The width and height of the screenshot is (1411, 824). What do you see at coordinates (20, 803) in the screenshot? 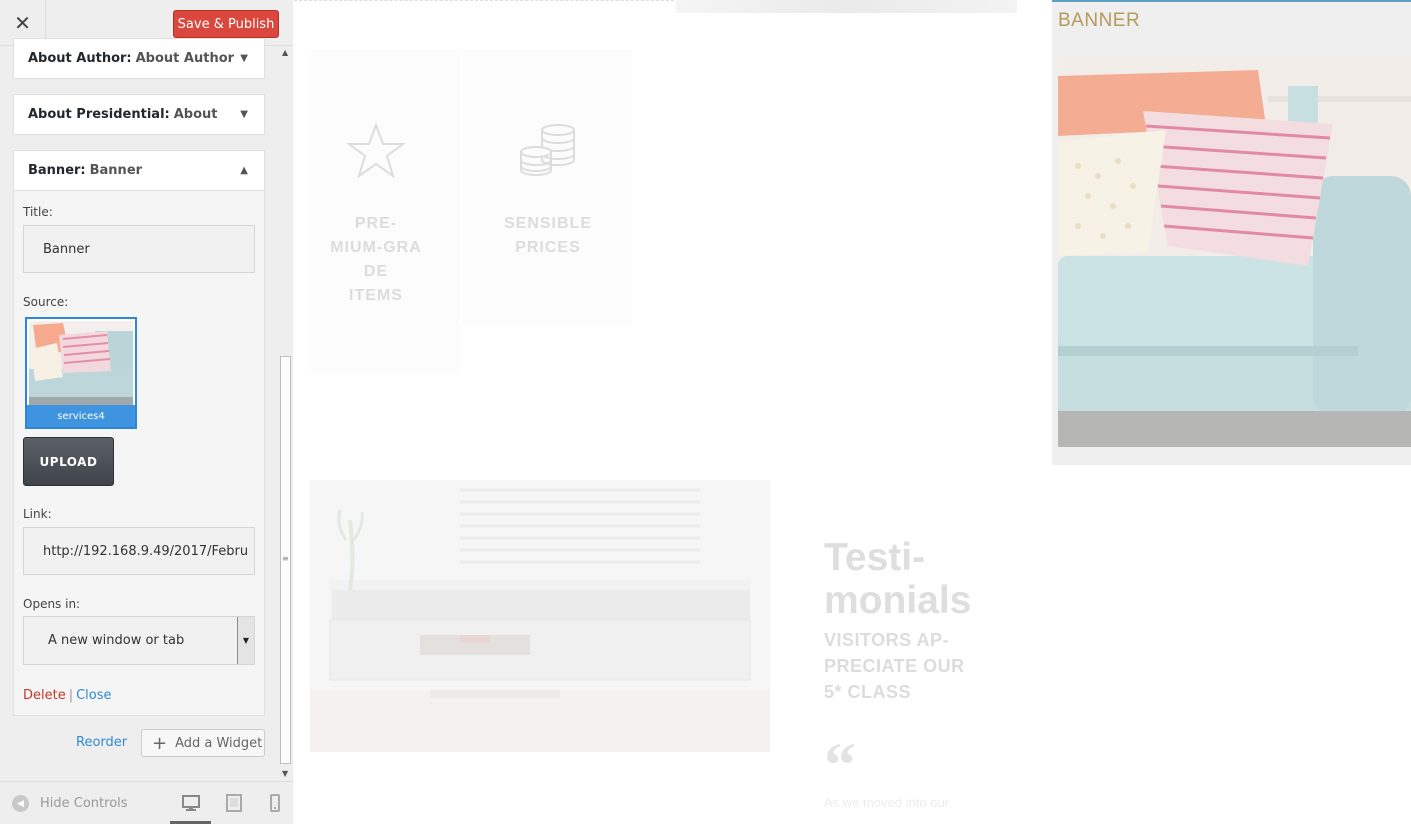
I see `collapse-arrow-icon: ◀` at bounding box center [20, 803].